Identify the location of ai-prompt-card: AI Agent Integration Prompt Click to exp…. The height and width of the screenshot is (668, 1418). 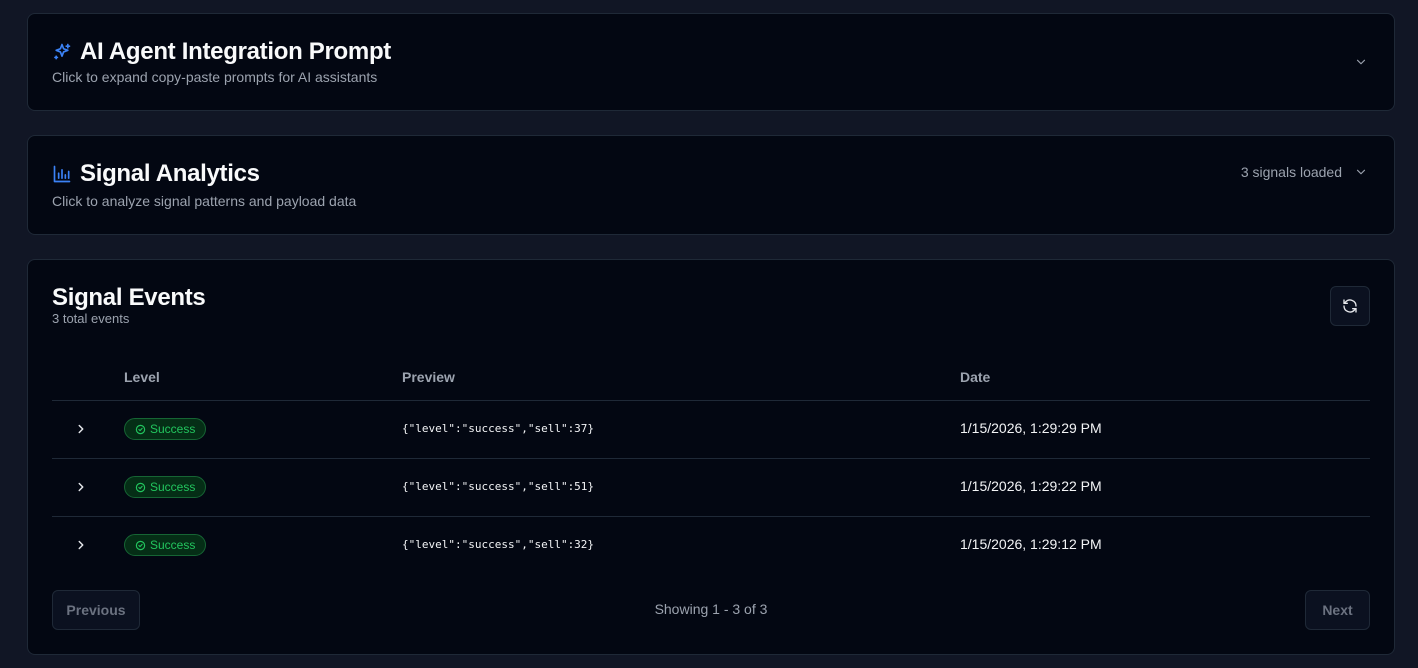
(711, 62).